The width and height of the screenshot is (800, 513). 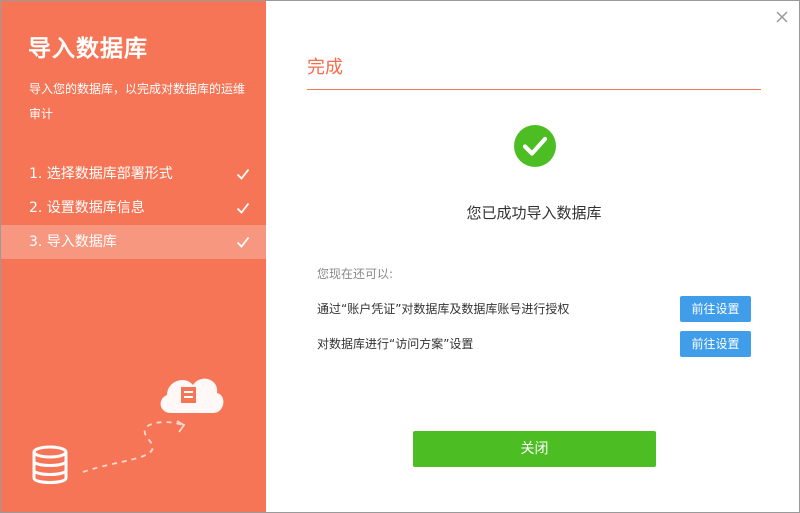 I want to click on step-item-1: 1. 选择数据库部署形式, so click(x=133, y=174).